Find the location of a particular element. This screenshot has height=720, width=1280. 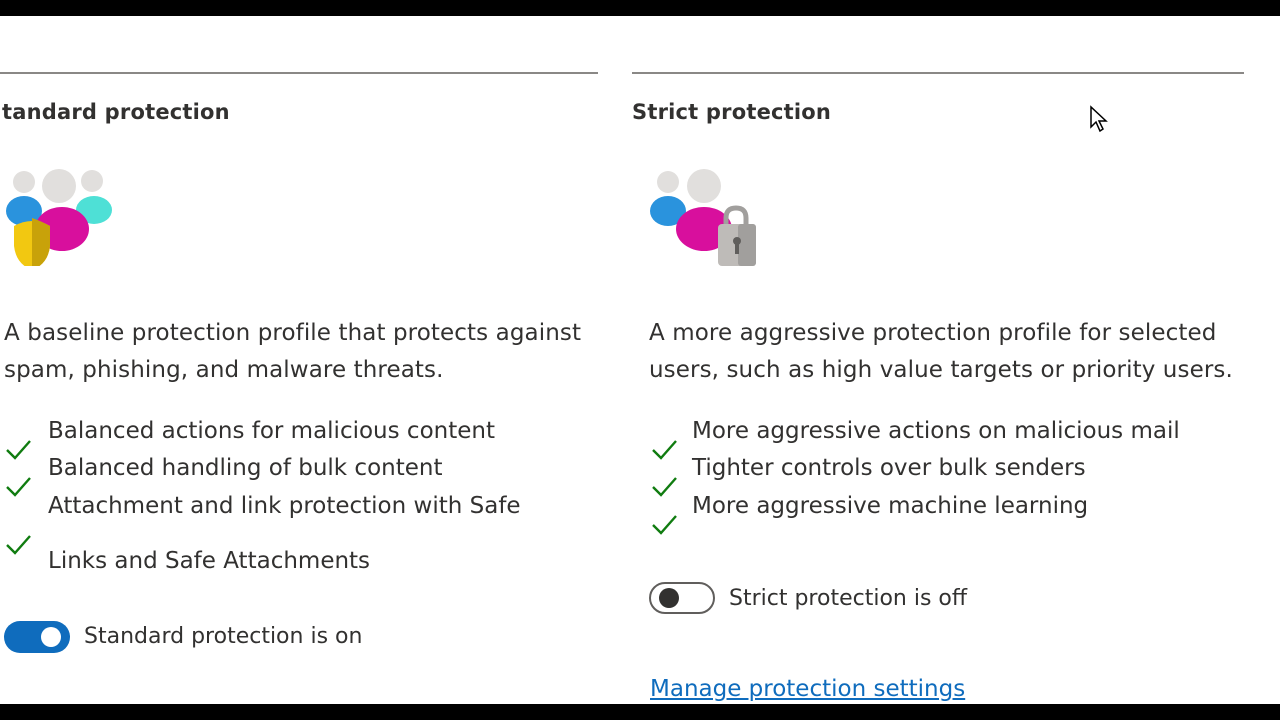

strict-divider is located at coordinates (938, 73).